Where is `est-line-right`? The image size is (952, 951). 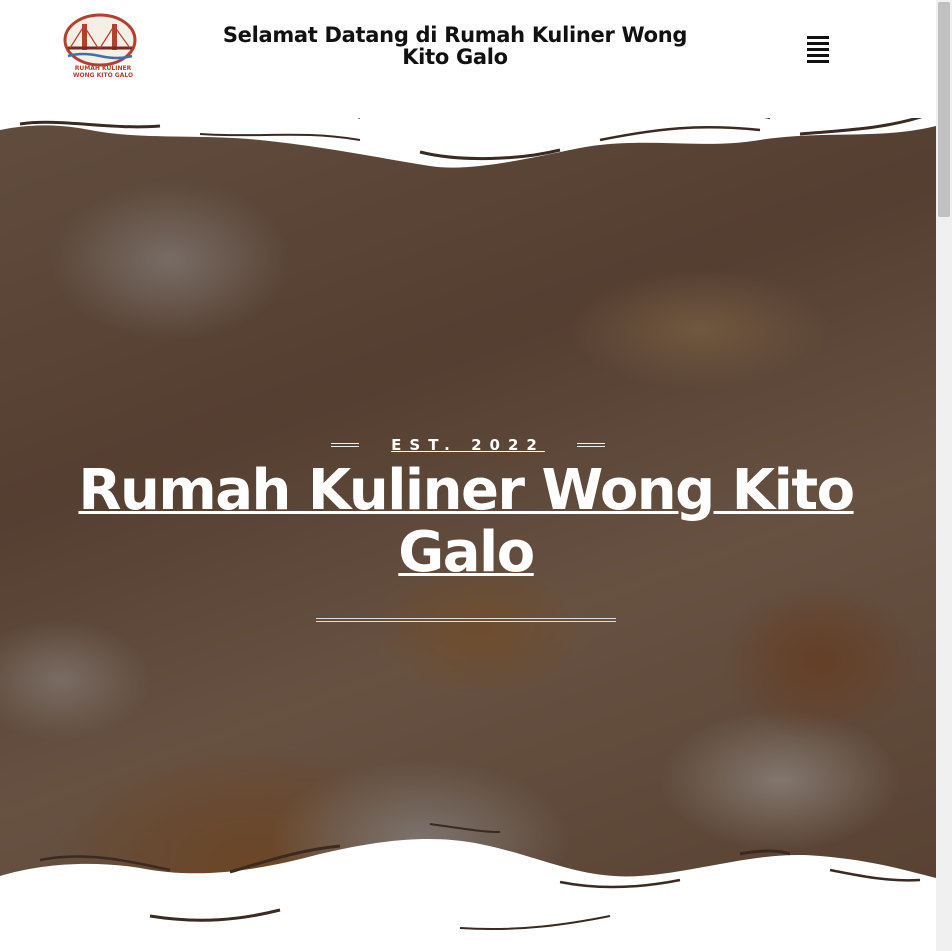 est-line-right is located at coordinates (590, 445).